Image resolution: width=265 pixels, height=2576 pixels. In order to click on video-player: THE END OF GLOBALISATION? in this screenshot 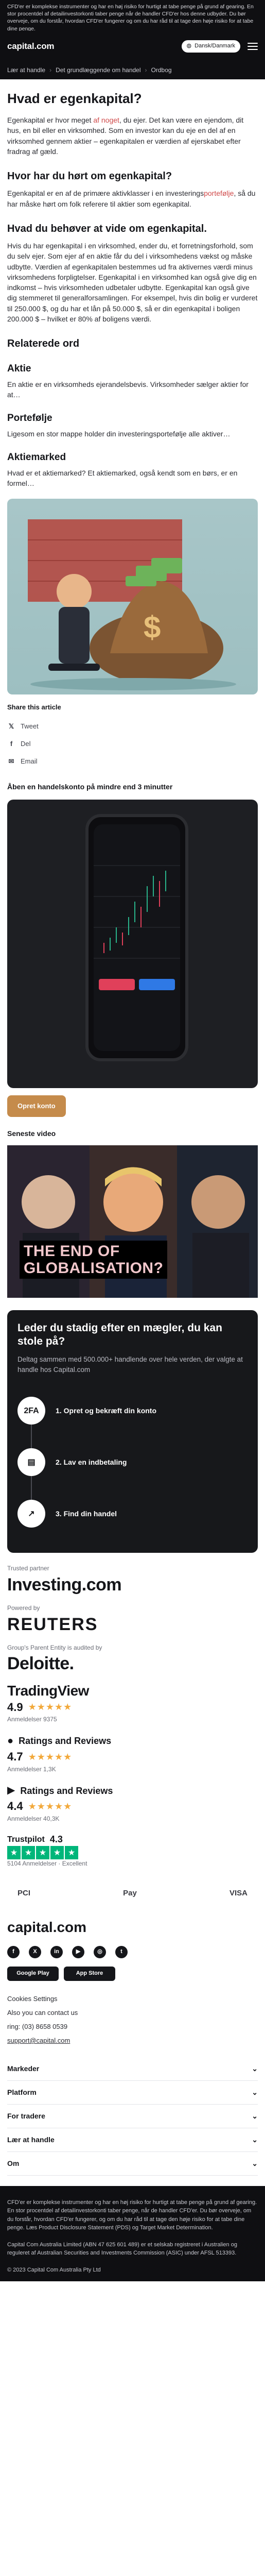, I will do `click(132, 1221)`.